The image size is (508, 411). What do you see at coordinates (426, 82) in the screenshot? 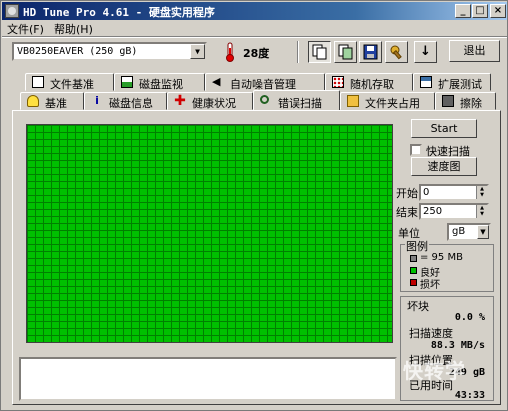
I see `extended-icon` at bounding box center [426, 82].